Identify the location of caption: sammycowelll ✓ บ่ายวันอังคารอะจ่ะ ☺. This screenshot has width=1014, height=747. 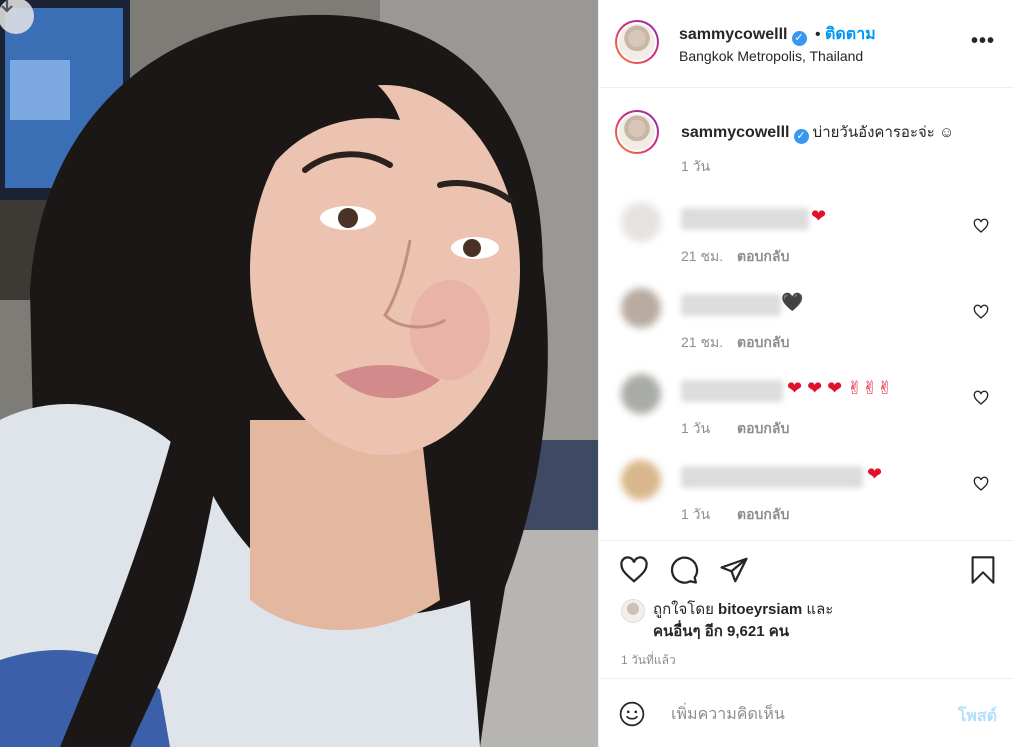
(841, 132).